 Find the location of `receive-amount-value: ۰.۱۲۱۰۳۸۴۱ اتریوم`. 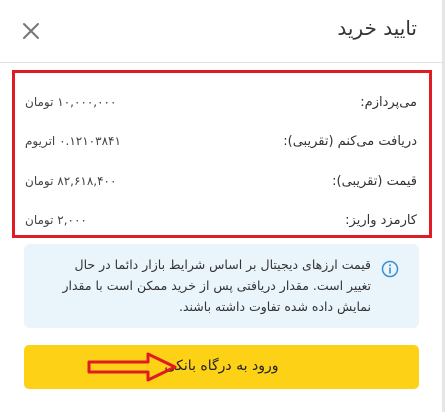

receive-amount-value: ۰.۱۲۱۰۳۸۴۱ اتریوم is located at coordinates (73, 141).